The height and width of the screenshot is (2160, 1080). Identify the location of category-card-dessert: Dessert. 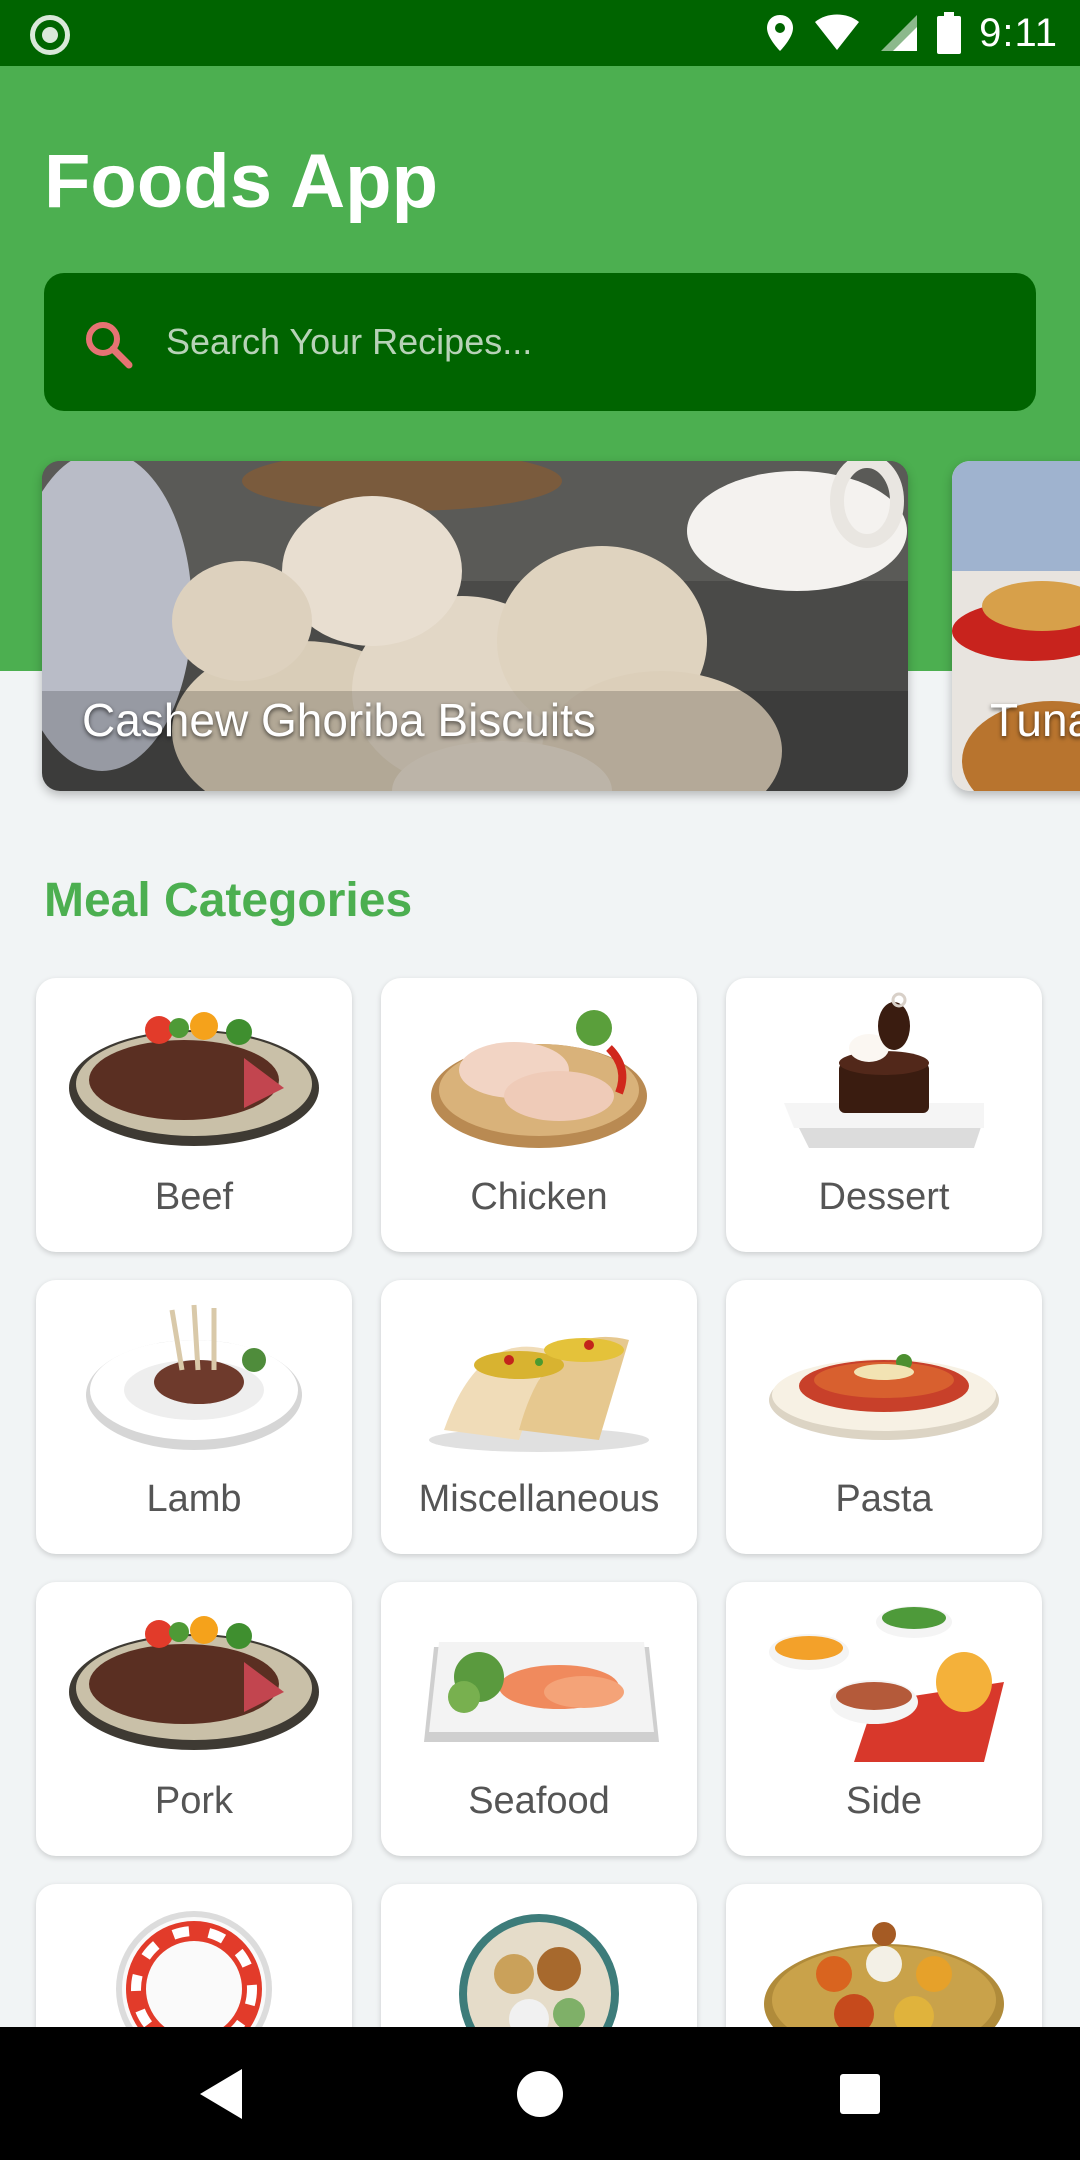
(884, 1115).